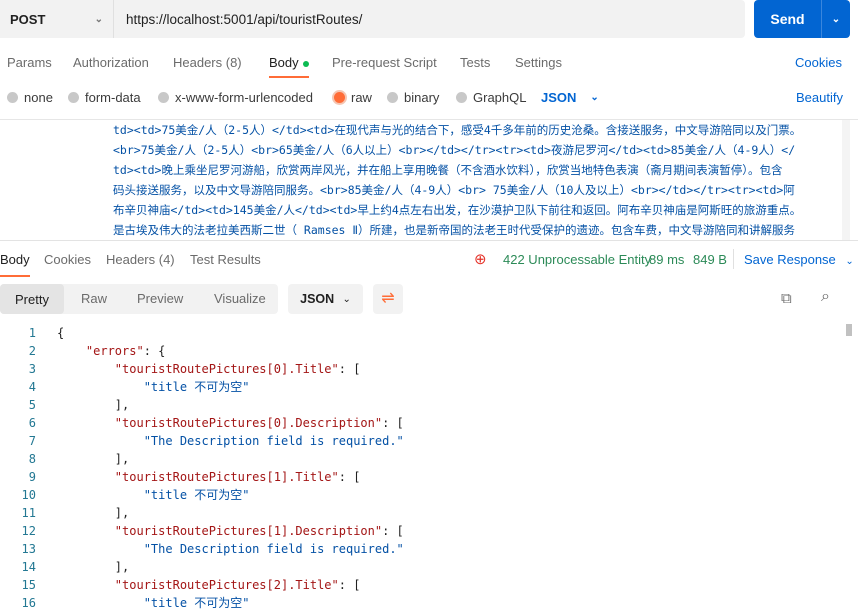  Describe the element at coordinates (361, 97) in the screenshot. I see `radio-label: raw` at that location.